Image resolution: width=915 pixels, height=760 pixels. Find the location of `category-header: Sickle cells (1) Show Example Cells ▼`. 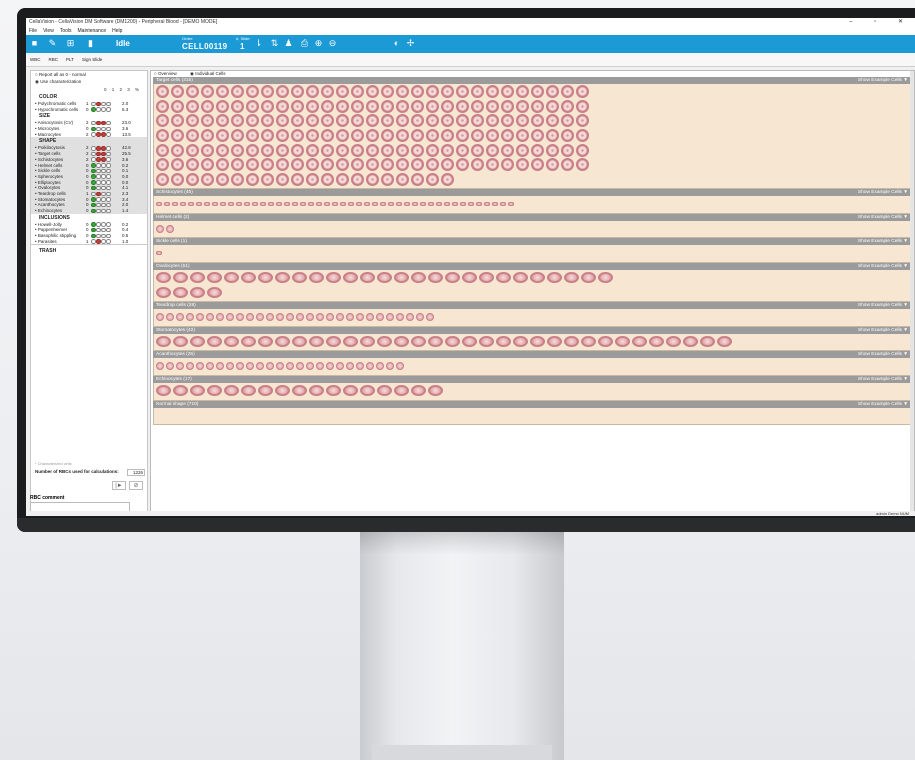

category-header: Sickle cells (1) Show Example Cells ▼ is located at coordinates (532, 242).